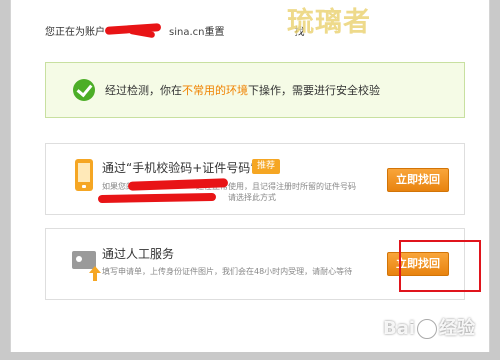 The width and height of the screenshot is (500, 360). Describe the element at coordinates (418, 180) in the screenshot. I see `recover-now-button: 立即找回` at that location.